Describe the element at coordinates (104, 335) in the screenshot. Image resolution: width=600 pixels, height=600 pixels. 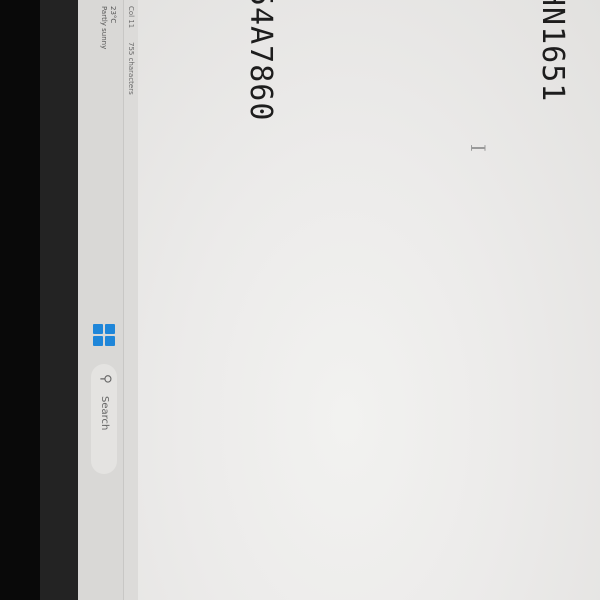
I see `windows-start-icon` at that location.